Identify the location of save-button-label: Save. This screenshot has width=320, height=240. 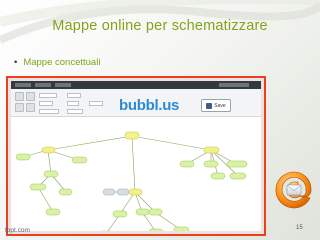
(220, 105).